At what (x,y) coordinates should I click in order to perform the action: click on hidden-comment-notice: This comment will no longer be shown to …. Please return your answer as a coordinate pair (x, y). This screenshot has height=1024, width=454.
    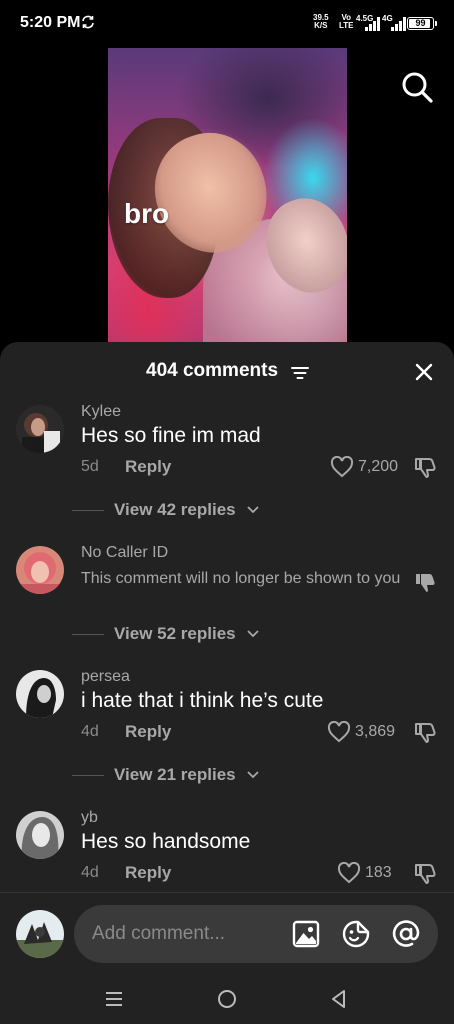
    Looking at the image, I should click on (241, 578).